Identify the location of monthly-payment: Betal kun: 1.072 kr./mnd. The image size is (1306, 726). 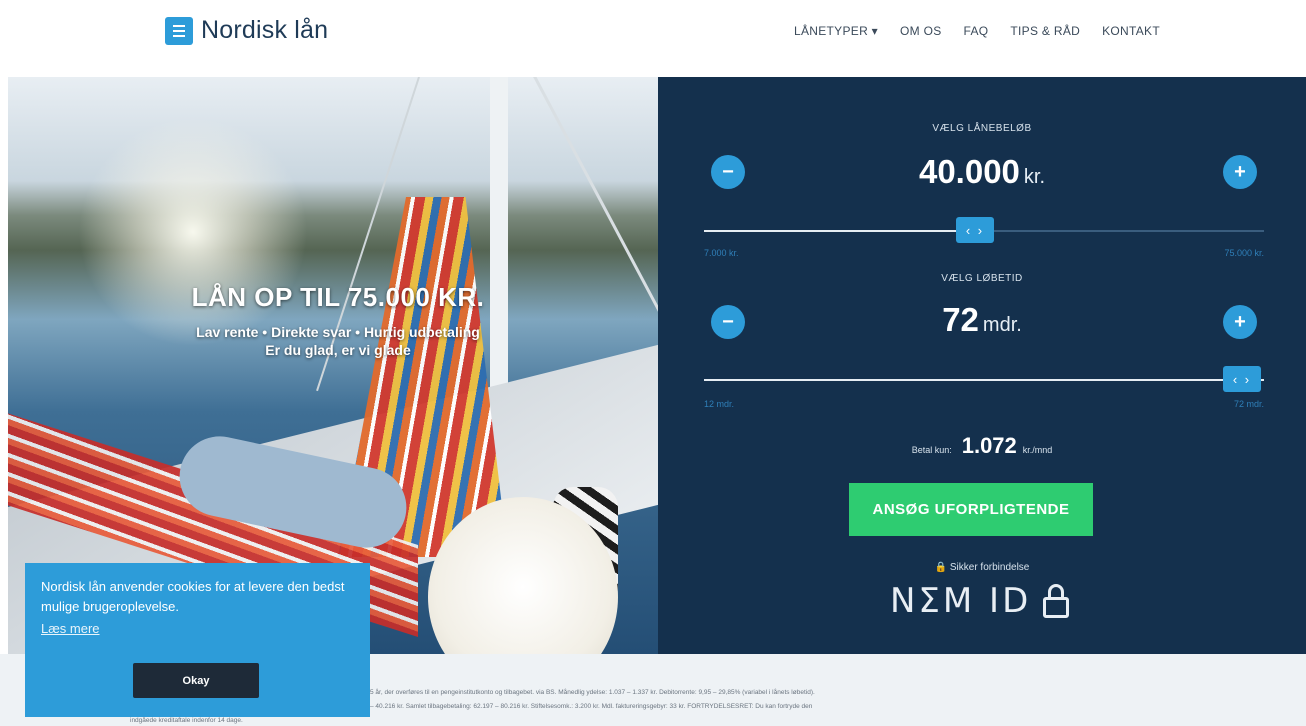
(982, 446).